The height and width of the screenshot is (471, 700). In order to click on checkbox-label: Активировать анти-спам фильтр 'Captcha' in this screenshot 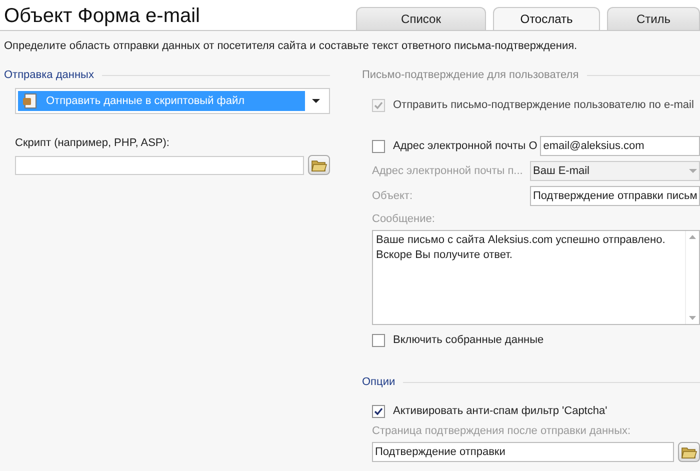, I will do `click(500, 411)`.